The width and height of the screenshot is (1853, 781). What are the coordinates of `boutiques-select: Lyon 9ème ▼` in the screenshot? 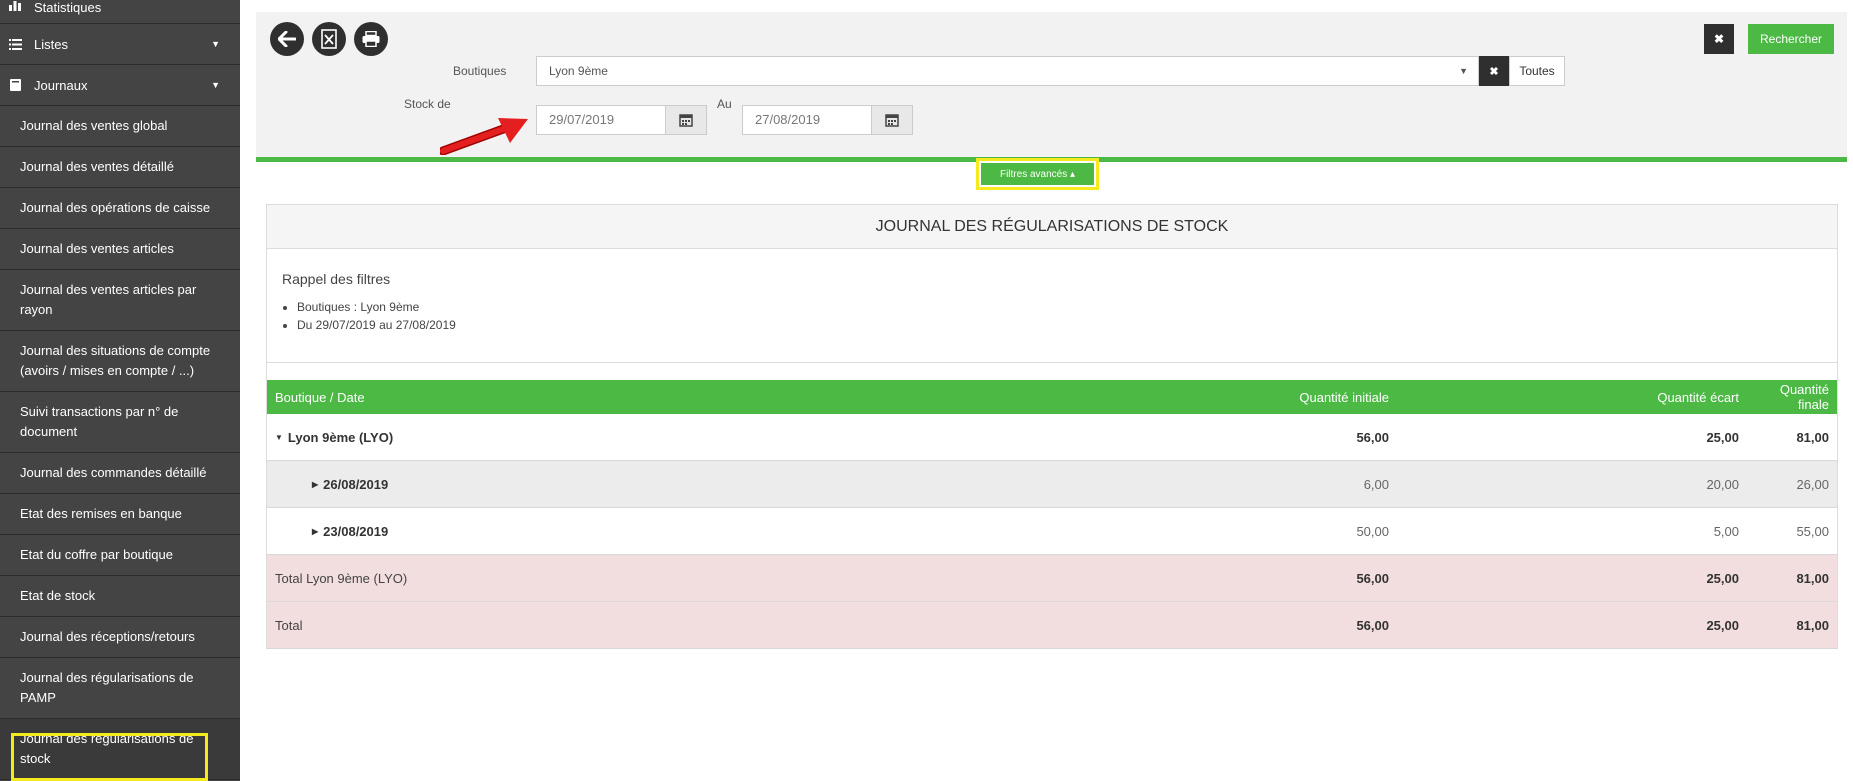 It's located at (1007, 71).